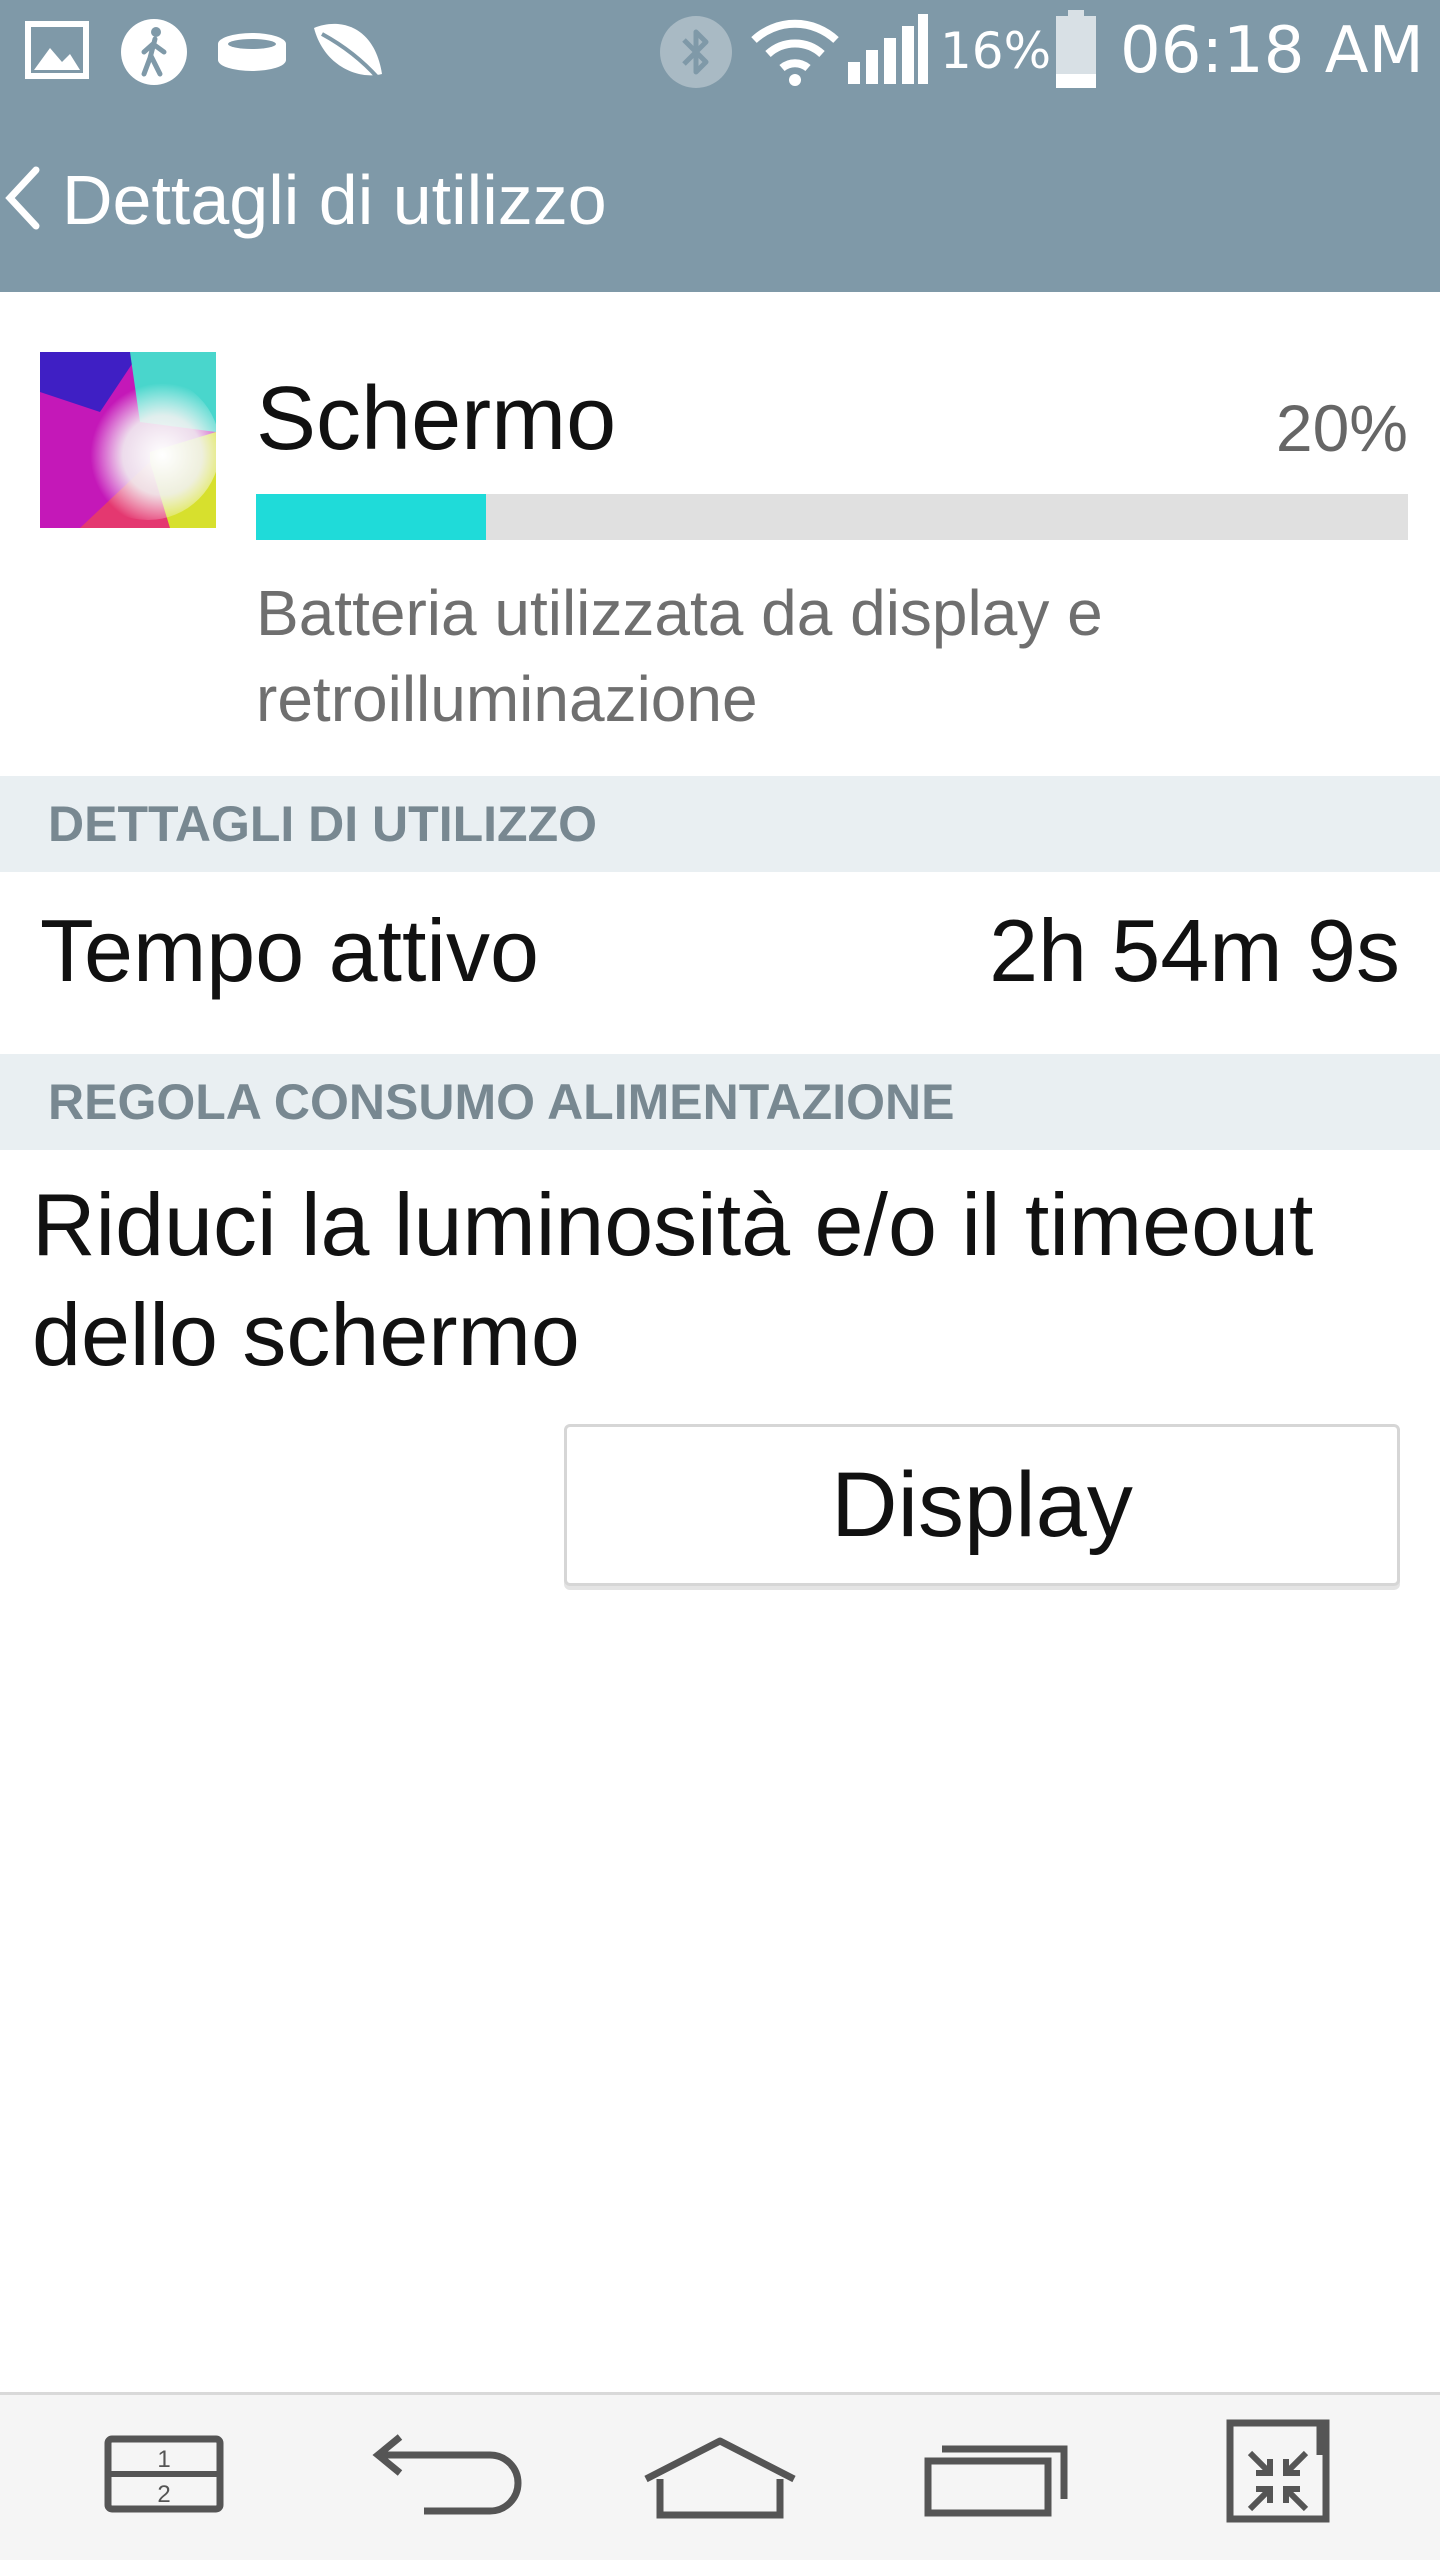 The width and height of the screenshot is (1440, 2560). What do you see at coordinates (696, 52) in the screenshot?
I see `bluetooth-icon` at bounding box center [696, 52].